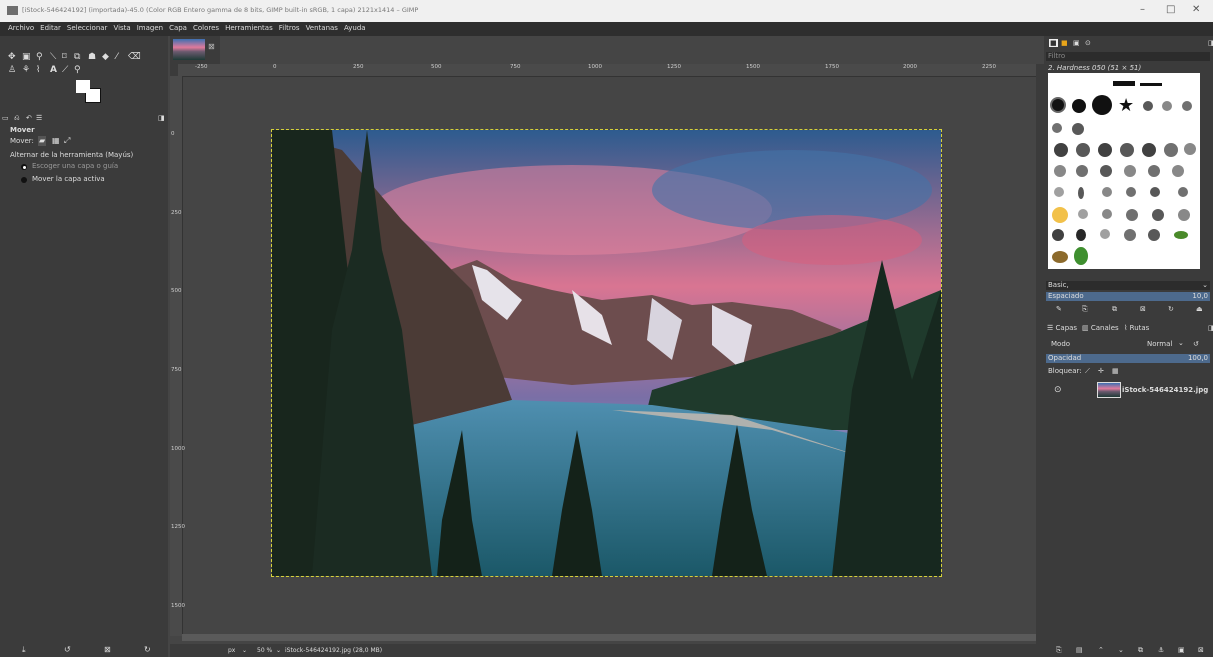  What do you see at coordinates (1128, 56) in the screenshot?
I see `brush-filter-field: Filtro` at bounding box center [1128, 56].